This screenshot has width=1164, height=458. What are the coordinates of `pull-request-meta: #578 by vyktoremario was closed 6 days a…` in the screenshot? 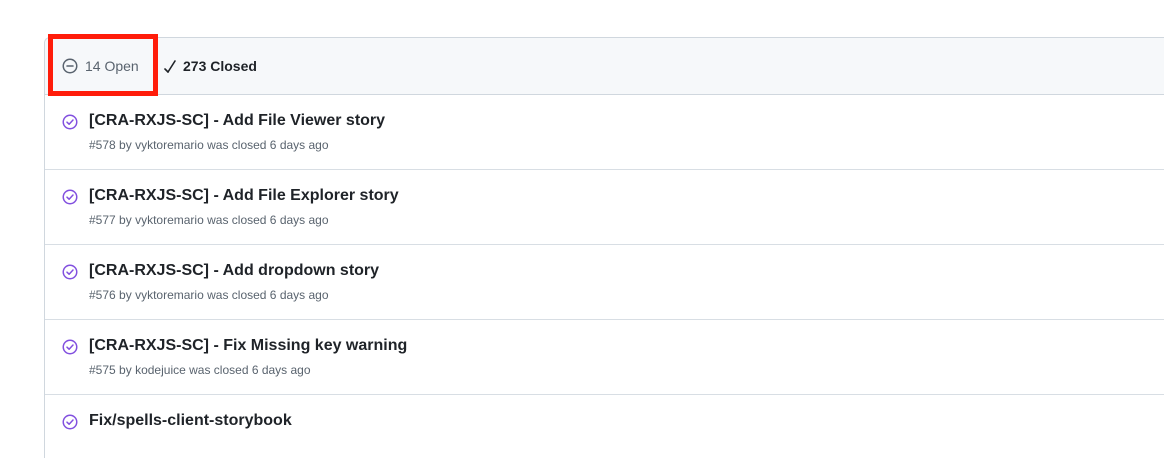 It's located at (209, 145).